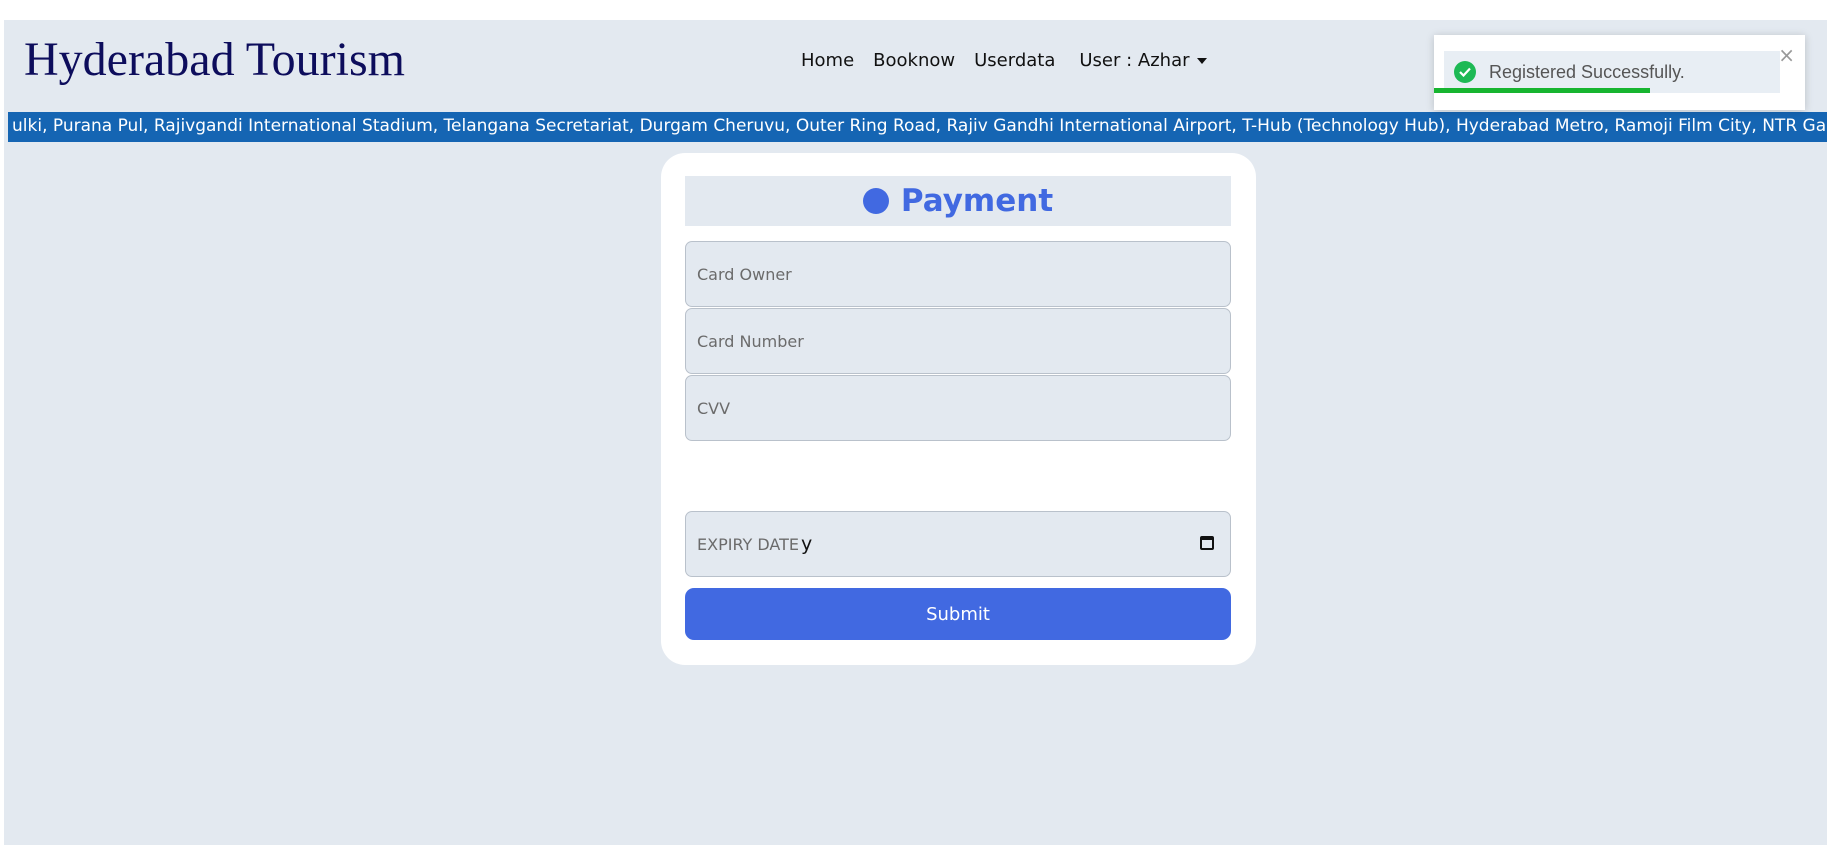  I want to click on checkmark-icon, so click(1465, 72).